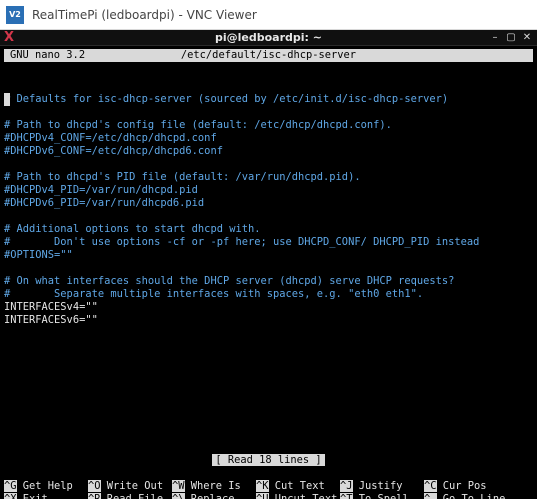 The width and height of the screenshot is (537, 499). What do you see at coordinates (132, 486) in the screenshot?
I see `shortcut-label: Write Out` at bounding box center [132, 486].